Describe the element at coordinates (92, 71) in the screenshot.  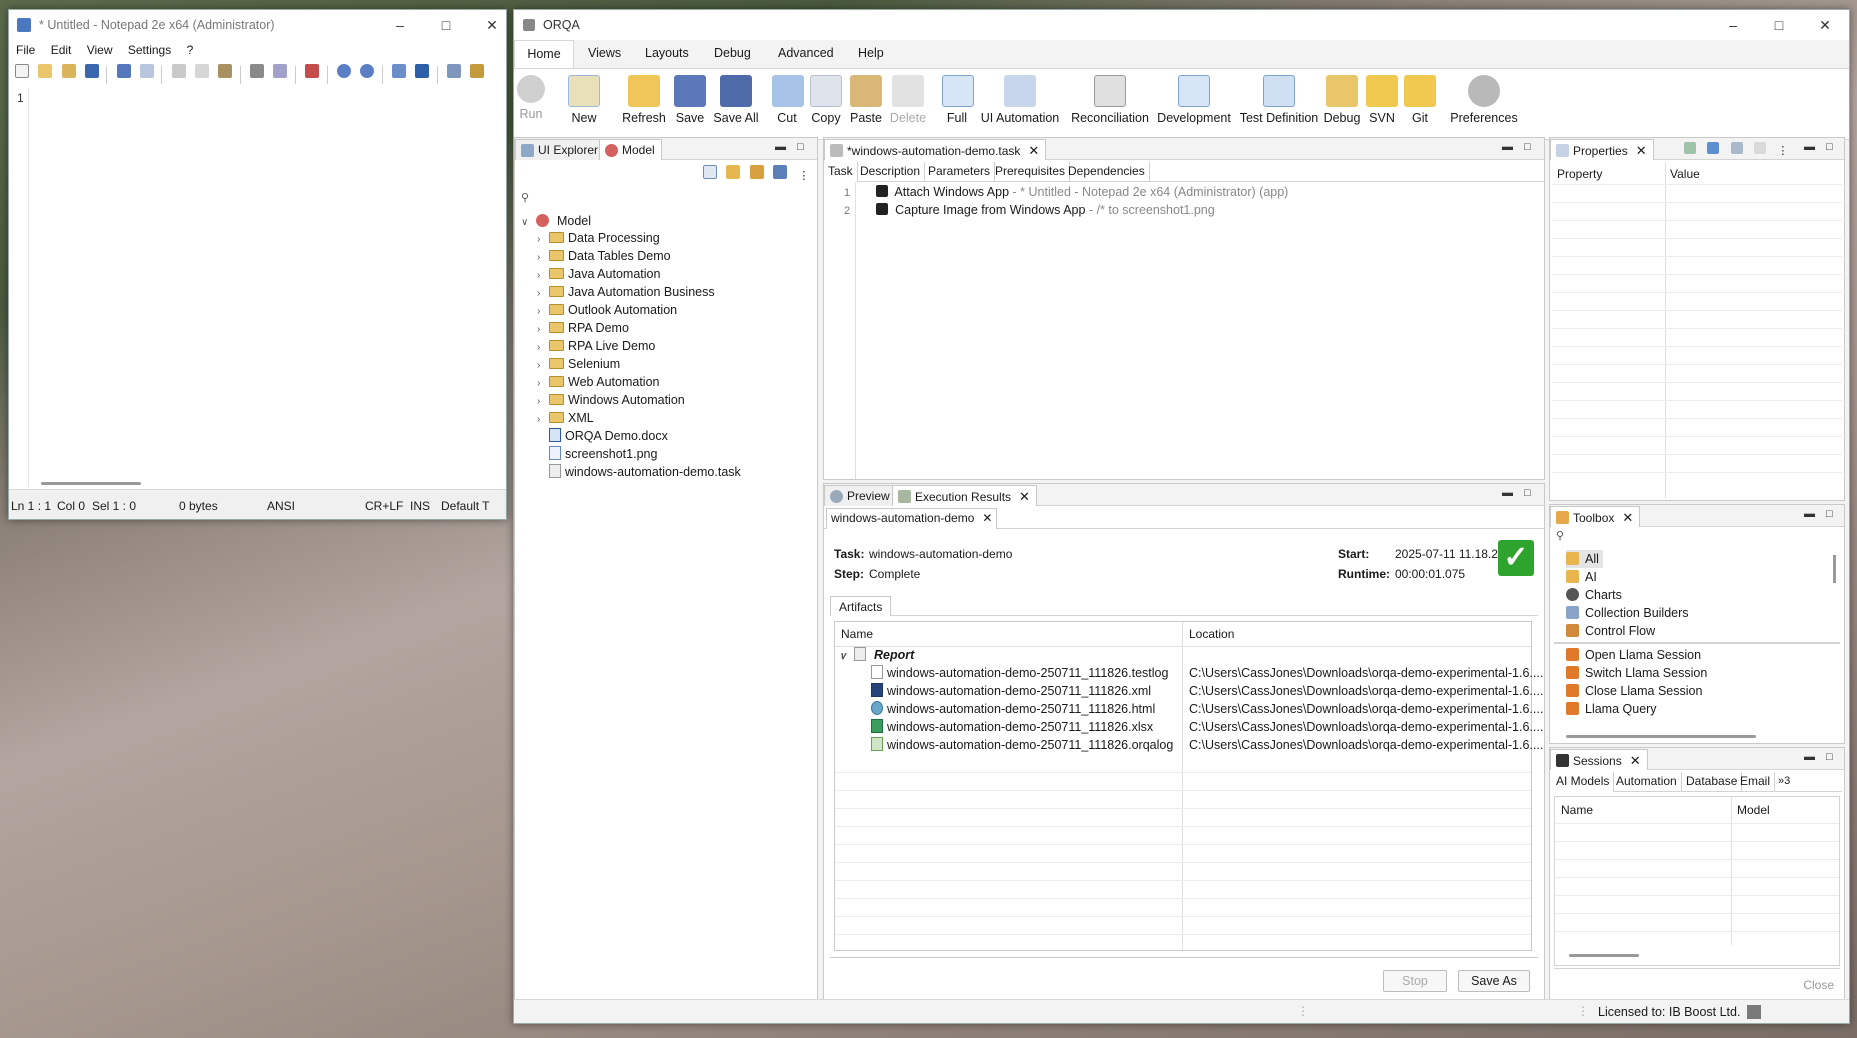
I see `save-icon` at that location.